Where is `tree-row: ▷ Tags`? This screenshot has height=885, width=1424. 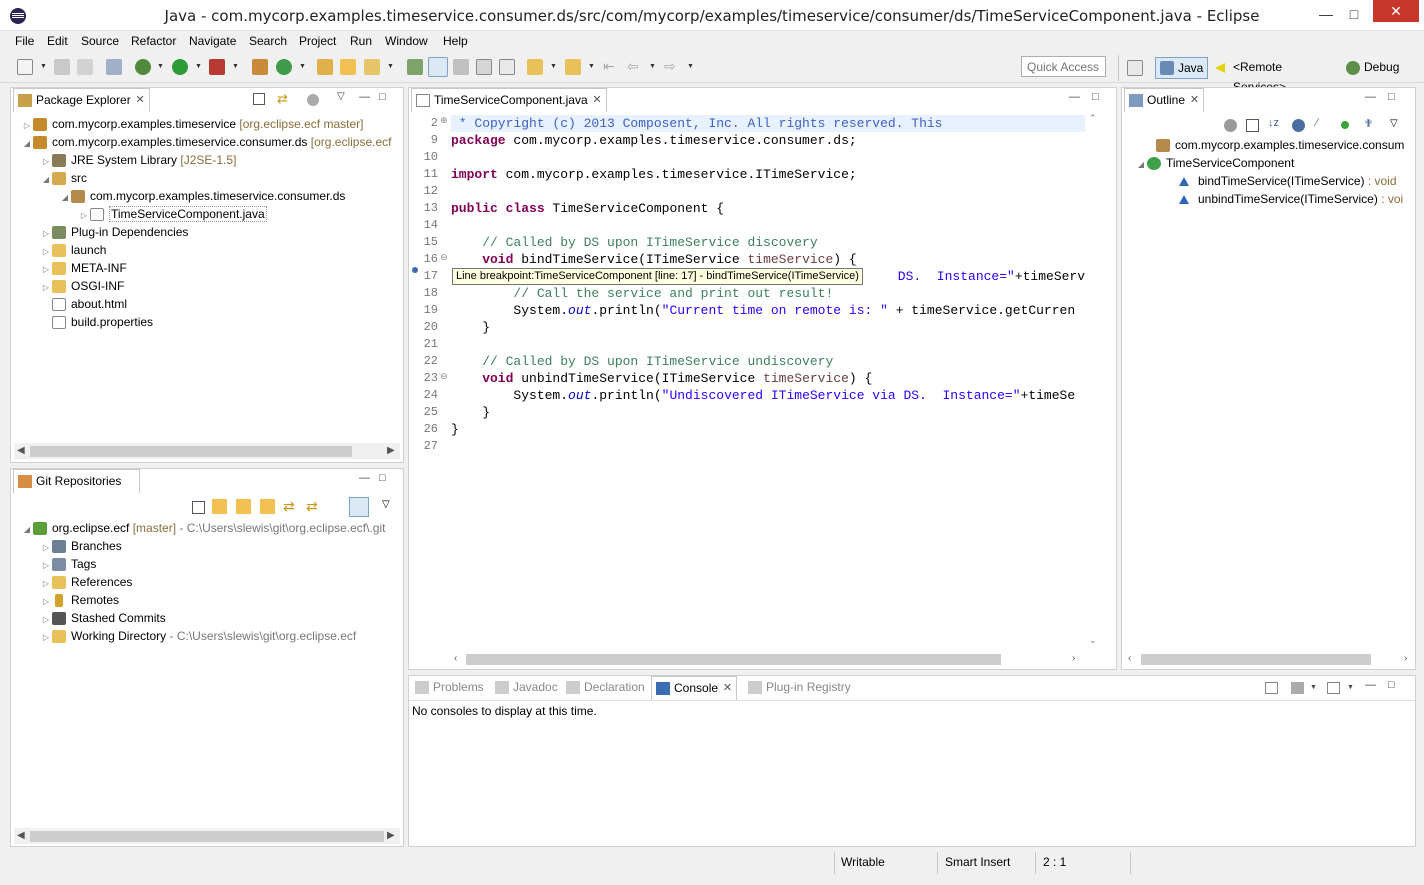
tree-row: ▷ Tags is located at coordinates (68, 564).